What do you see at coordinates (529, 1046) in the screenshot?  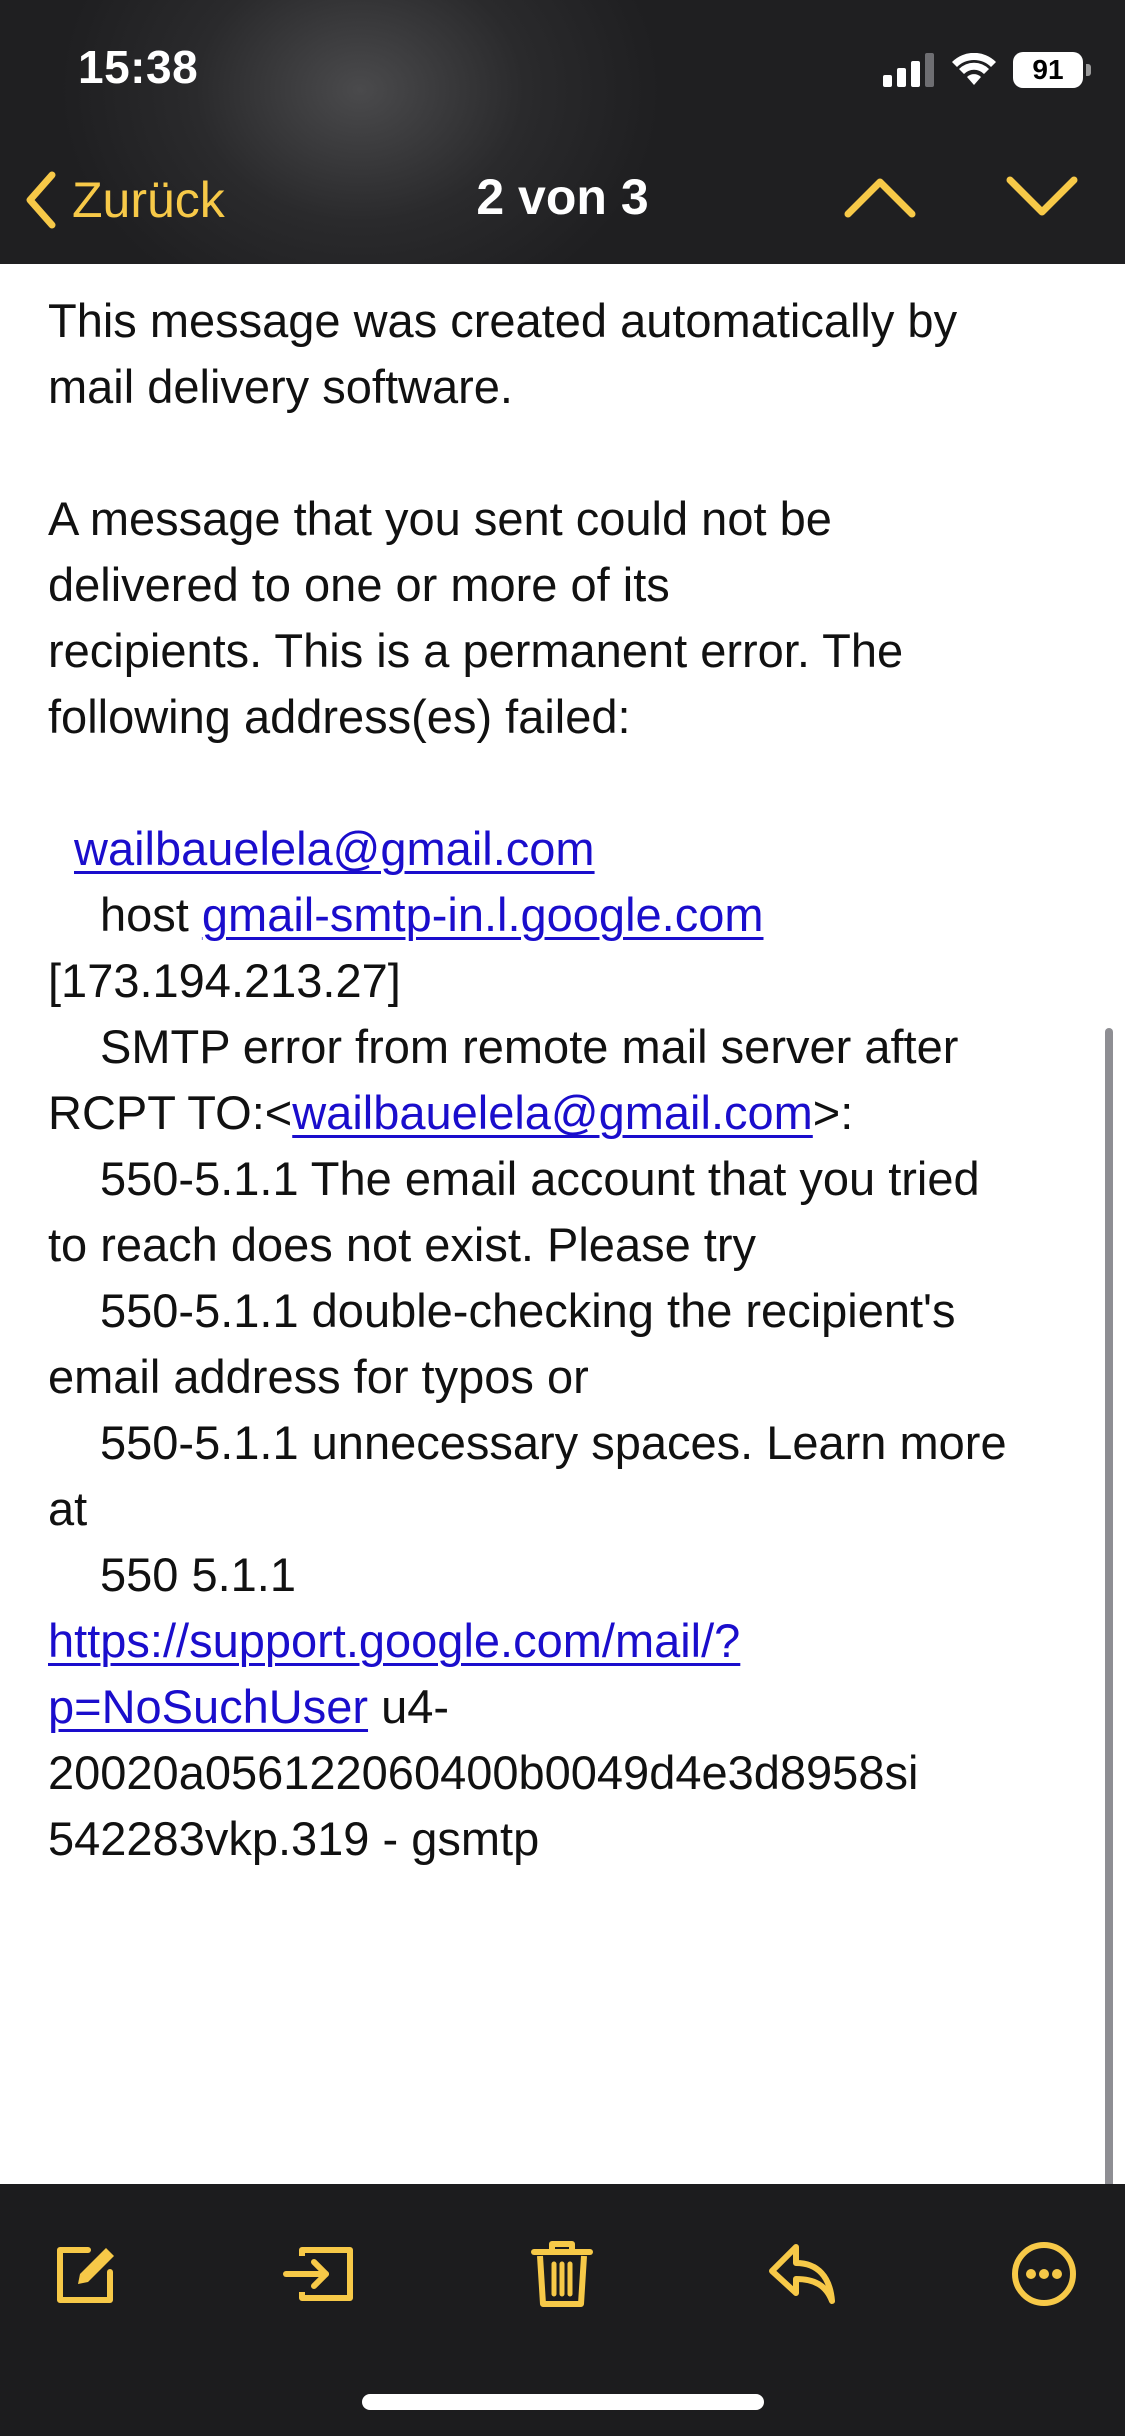 I see `body-line: SMTP error from remote mail server after` at bounding box center [529, 1046].